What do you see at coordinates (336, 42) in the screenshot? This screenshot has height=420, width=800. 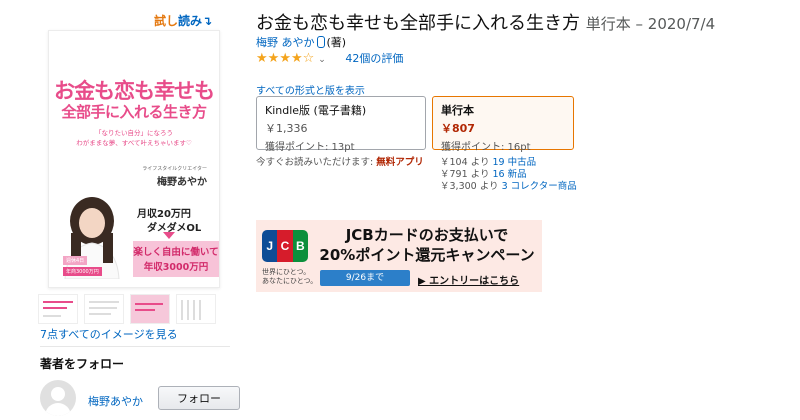 I see `author-role: (著)` at bounding box center [336, 42].